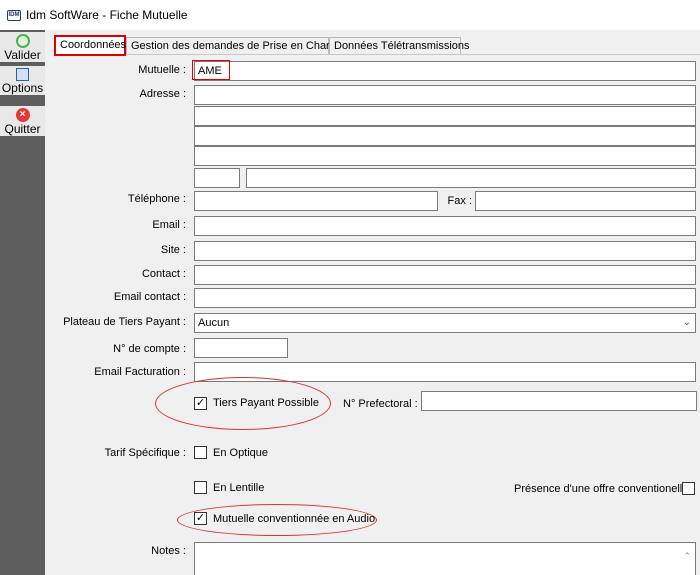 The height and width of the screenshot is (575, 700). What do you see at coordinates (22, 41) in the screenshot?
I see `checkmark-circle-icon` at bounding box center [22, 41].